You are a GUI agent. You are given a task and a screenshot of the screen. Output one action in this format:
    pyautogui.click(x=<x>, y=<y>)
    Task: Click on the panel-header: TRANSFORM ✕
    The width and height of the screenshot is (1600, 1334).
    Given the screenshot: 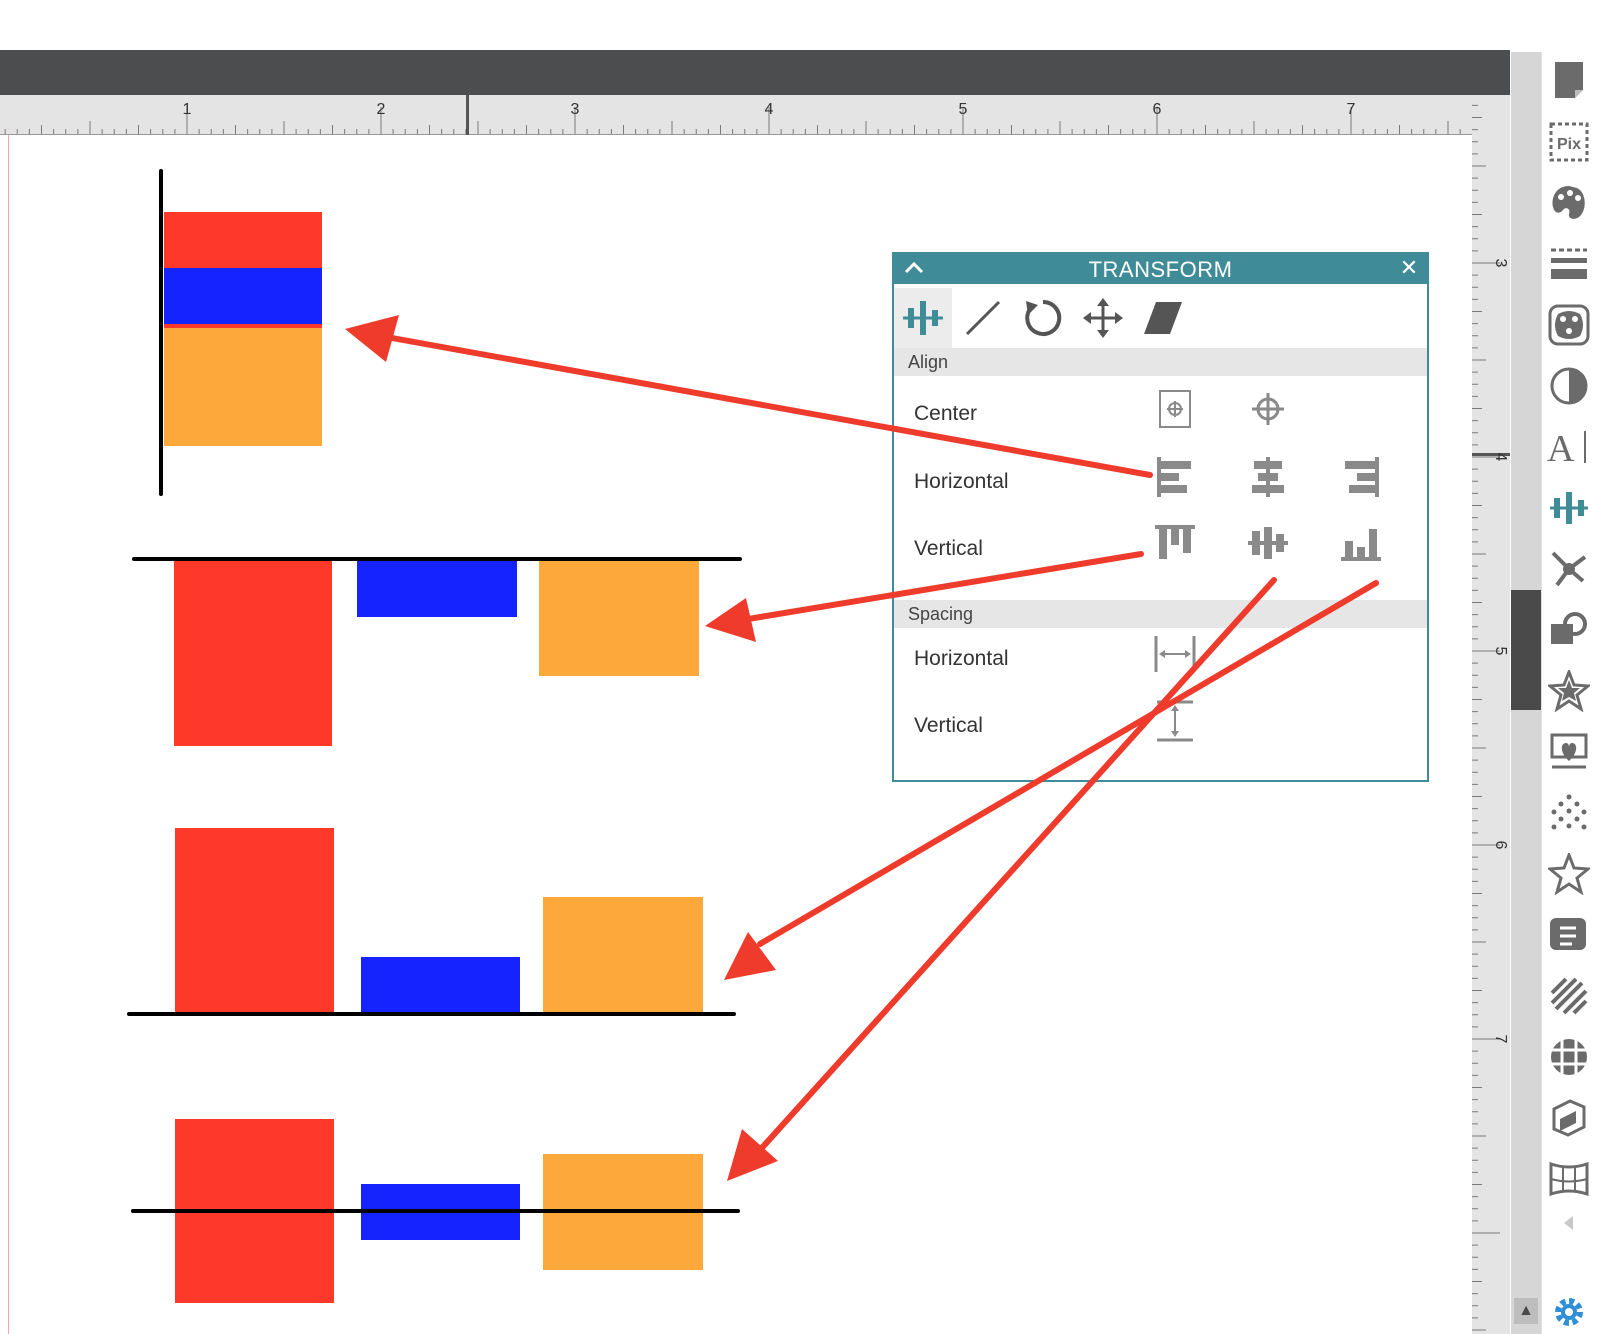 What is the action you would take?
    pyautogui.click(x=1160, y=269)
    